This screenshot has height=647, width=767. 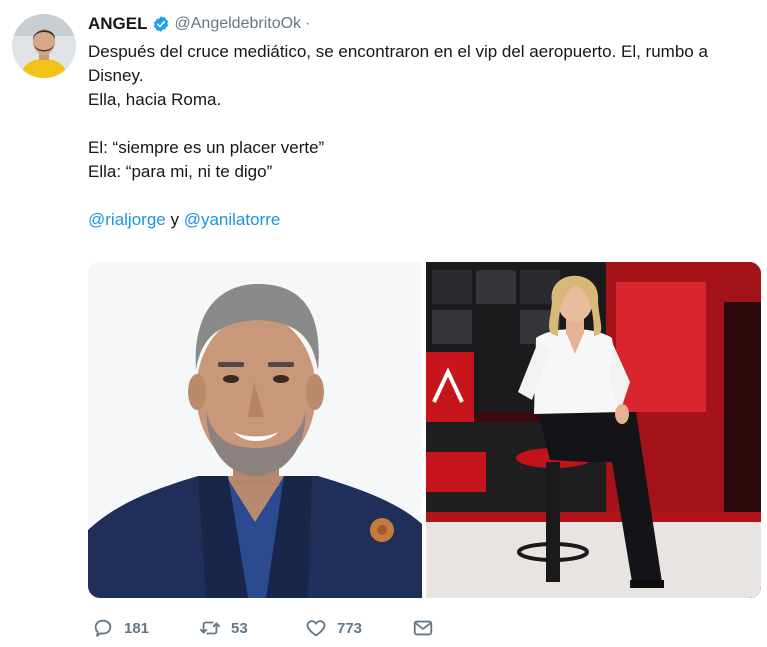 I want to click on tweet-header: ANGEL @AngeldebritoOk ·, so click(x=199, y=24).